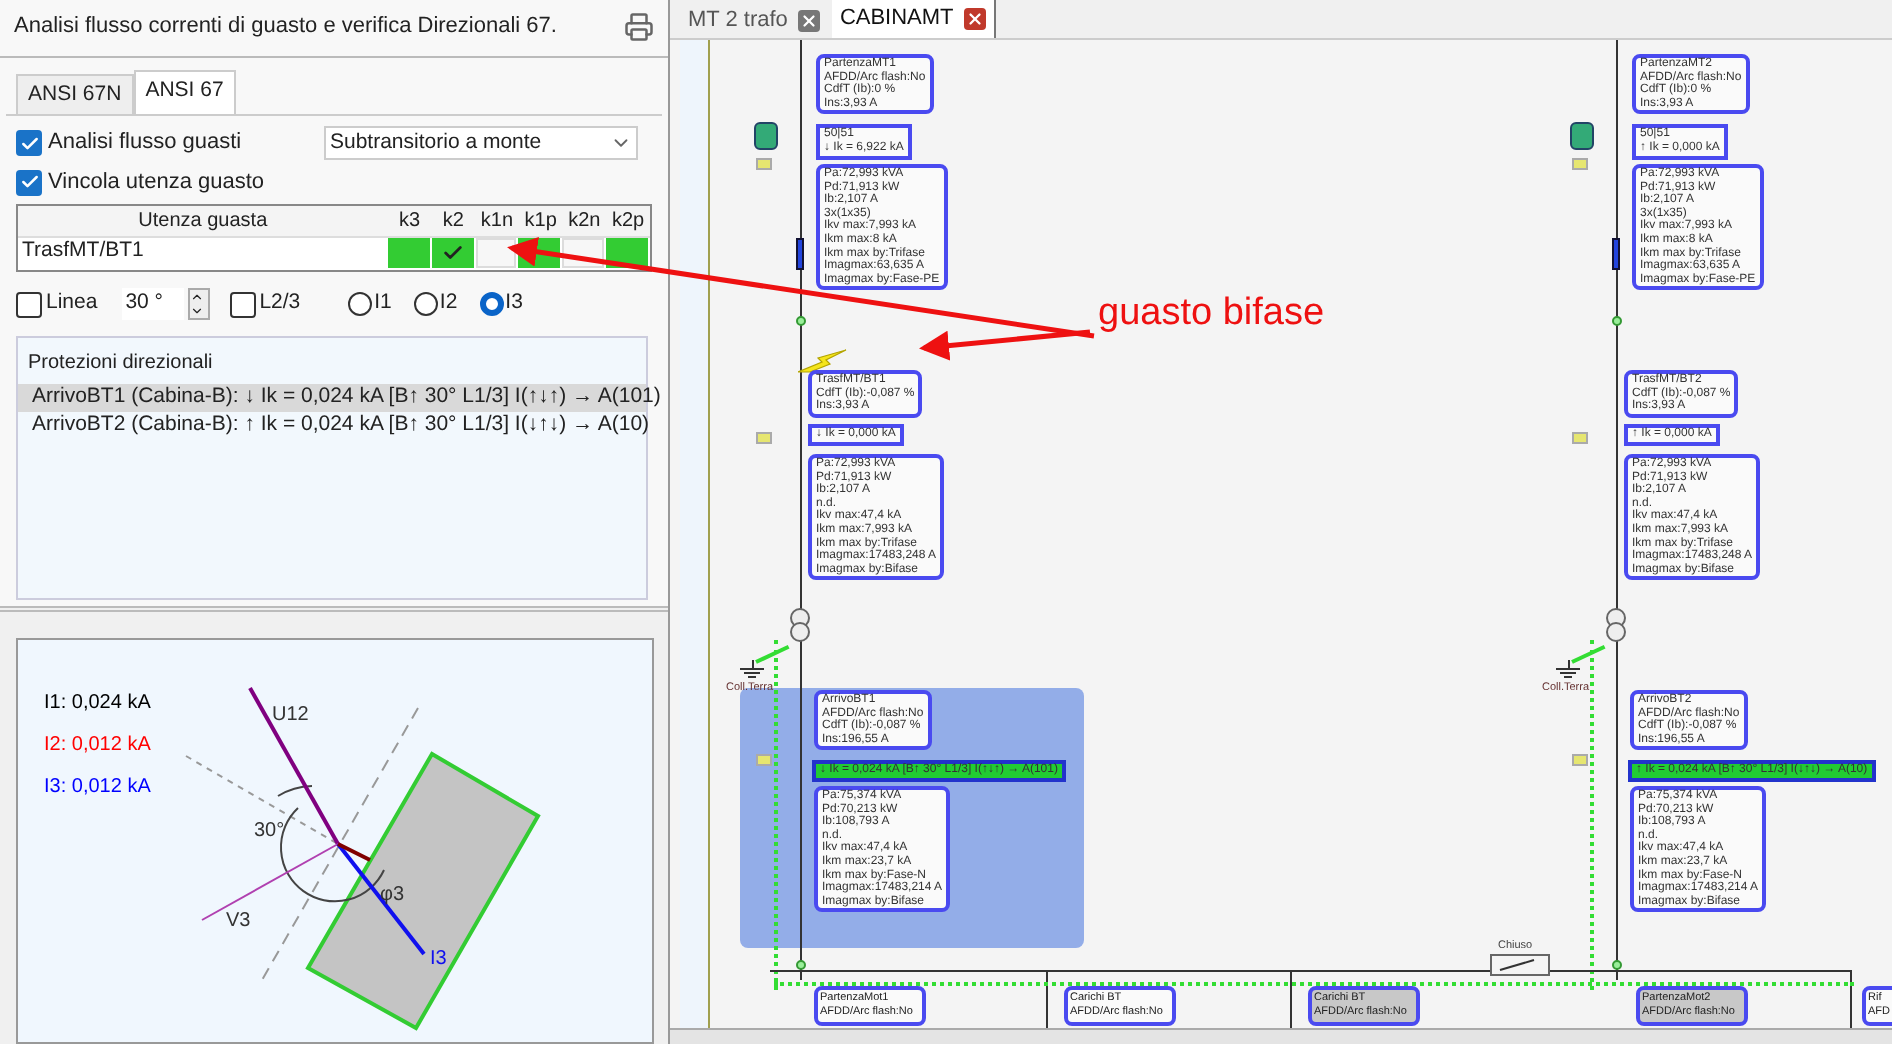 This screenshot has width=1892, height=1044. What do you see at coordinates (514, 303) in the screenshot?
I see `radio-label: I3` at bounding box center [514, 303].